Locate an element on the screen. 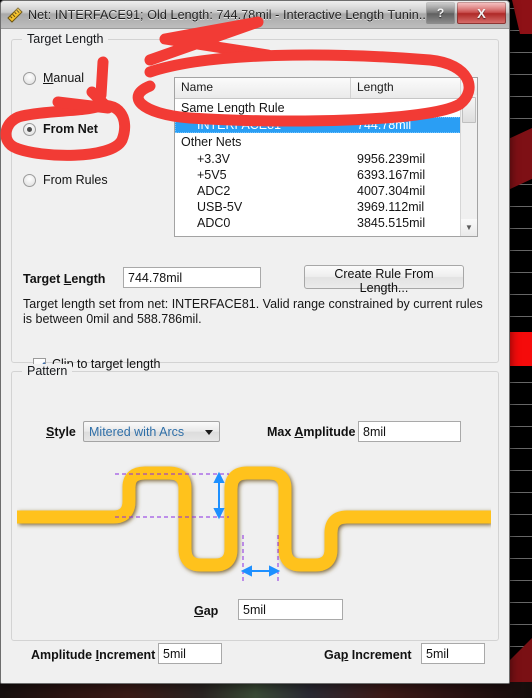 This screenshot has width=532, height=698. net-list-group-other-nets: Other Nets is located at coordinates (326, 142).